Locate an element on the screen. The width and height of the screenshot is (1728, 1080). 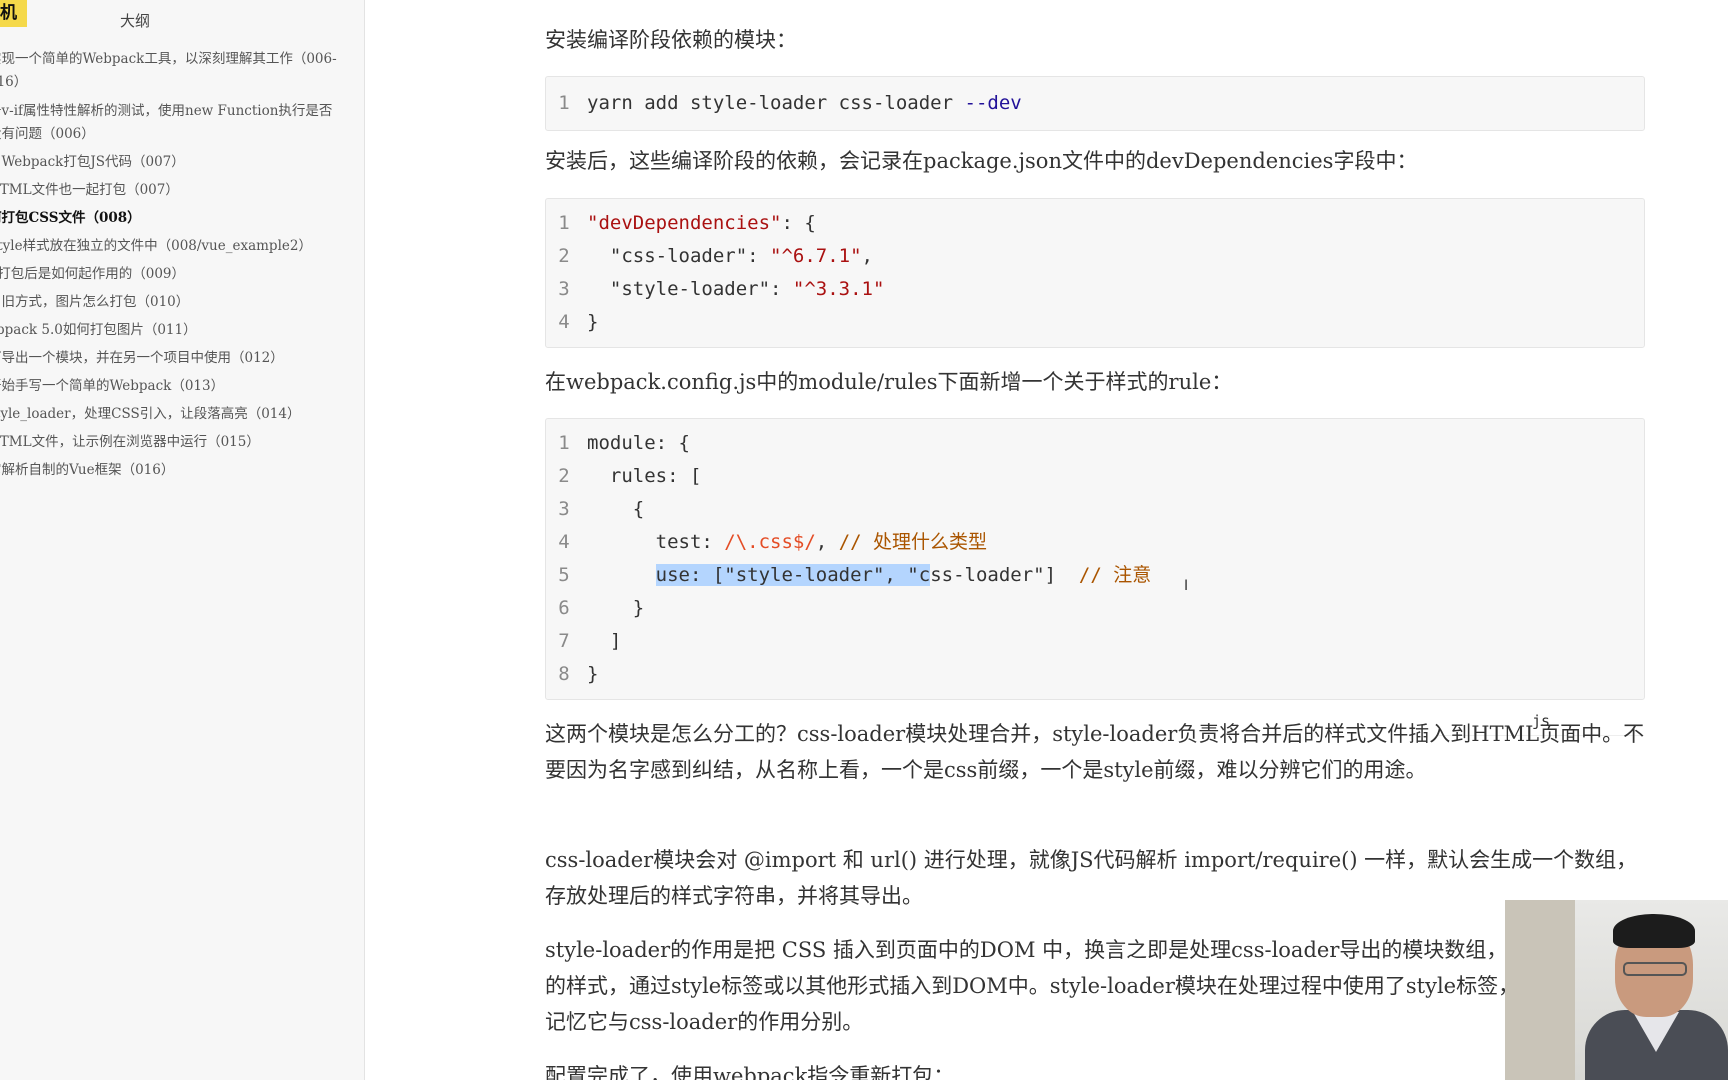
code-text: "css-loader": is located at coordinates (679, 256).